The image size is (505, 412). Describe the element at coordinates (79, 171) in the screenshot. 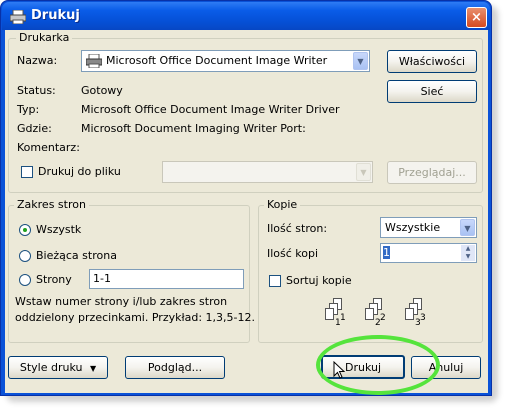

I see `print-to-file-label: Drukuj do pliku` at that location.